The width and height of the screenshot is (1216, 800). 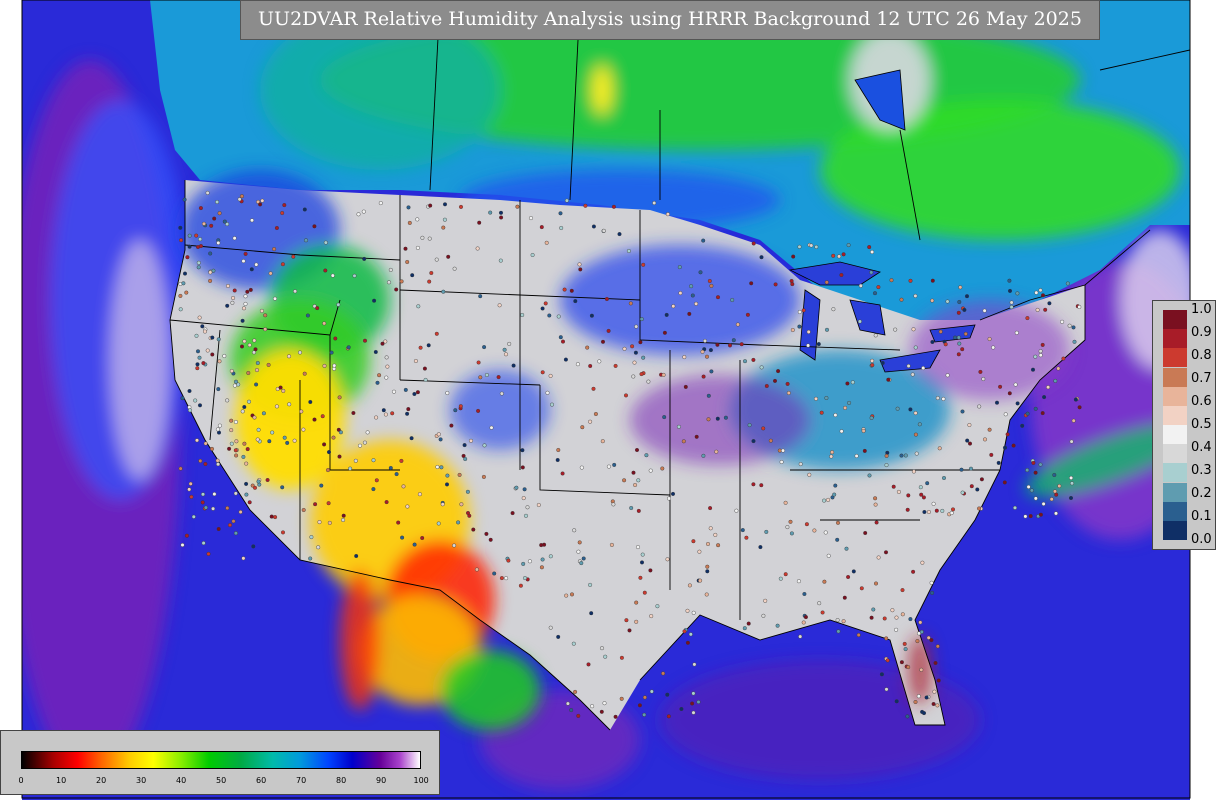 I want to click on analysis-colorbar-gradient, so click(x=221, y=760).